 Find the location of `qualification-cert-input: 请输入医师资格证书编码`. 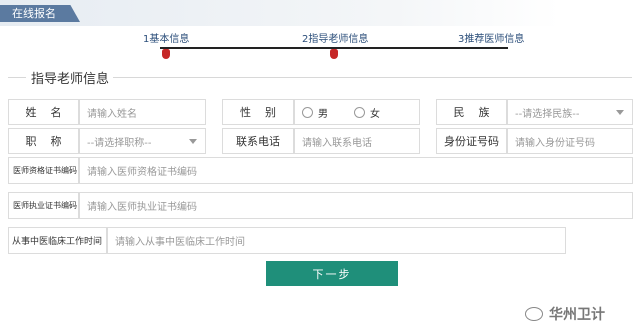

qualification-cert-input: 请输入医师资格证书编码 is located at coordinates (356, 170).